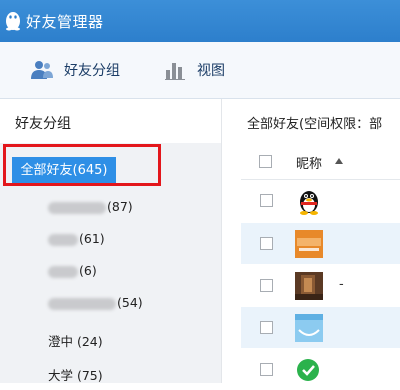  What do you see at coordinates (65, 22) in the screenshot?
I see `window-title: 好友管理器` at bounding box center [65, 22].